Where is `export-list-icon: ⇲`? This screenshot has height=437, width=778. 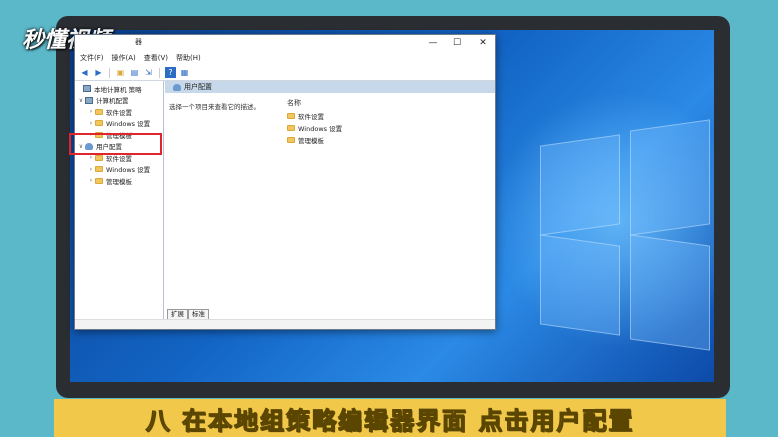 export-list-icon: ⇲ is located at coordinates (148, 72).